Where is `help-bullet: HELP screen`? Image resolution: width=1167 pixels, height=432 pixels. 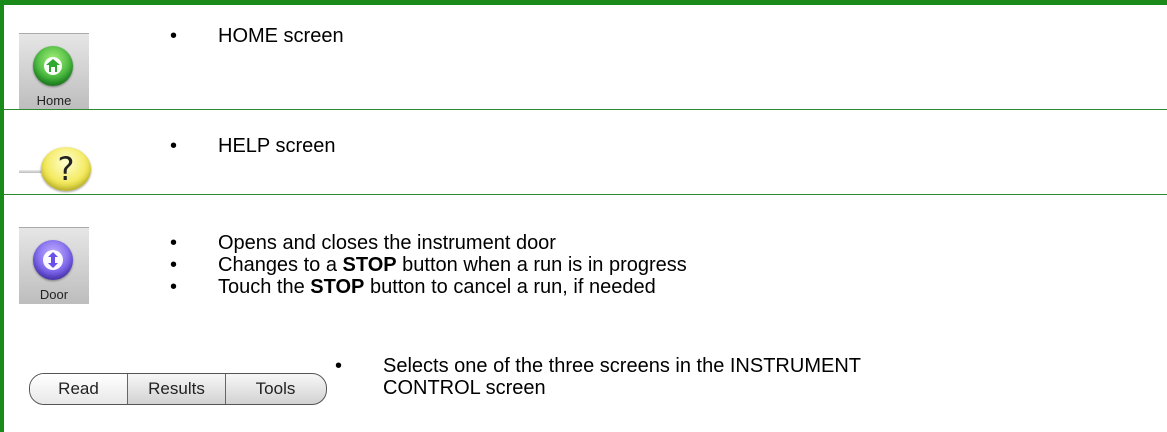 help-bullet: HELP screen is located at coordinates (252, 146).